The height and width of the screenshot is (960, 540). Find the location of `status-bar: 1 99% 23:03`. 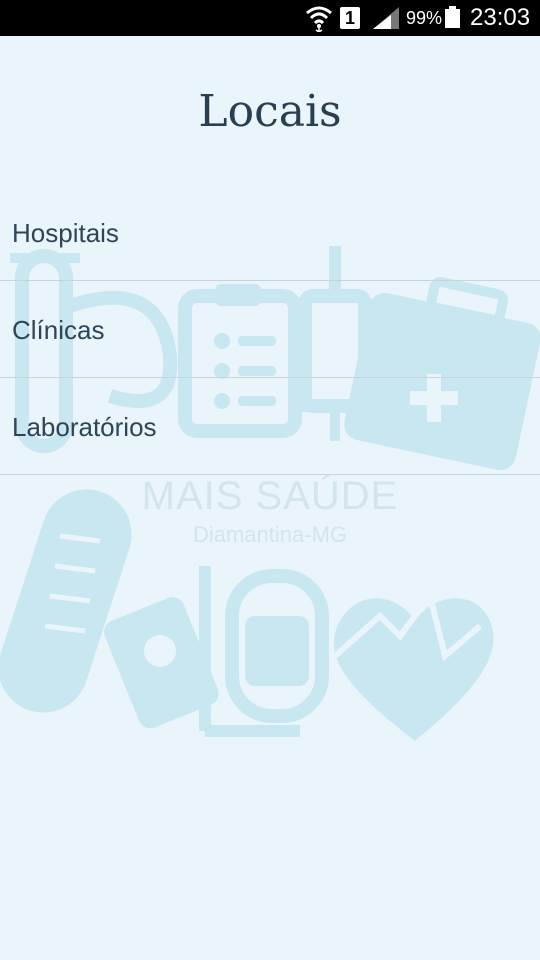

status-bar: 1 99% 23:03 is located at coordinates (270, 18).